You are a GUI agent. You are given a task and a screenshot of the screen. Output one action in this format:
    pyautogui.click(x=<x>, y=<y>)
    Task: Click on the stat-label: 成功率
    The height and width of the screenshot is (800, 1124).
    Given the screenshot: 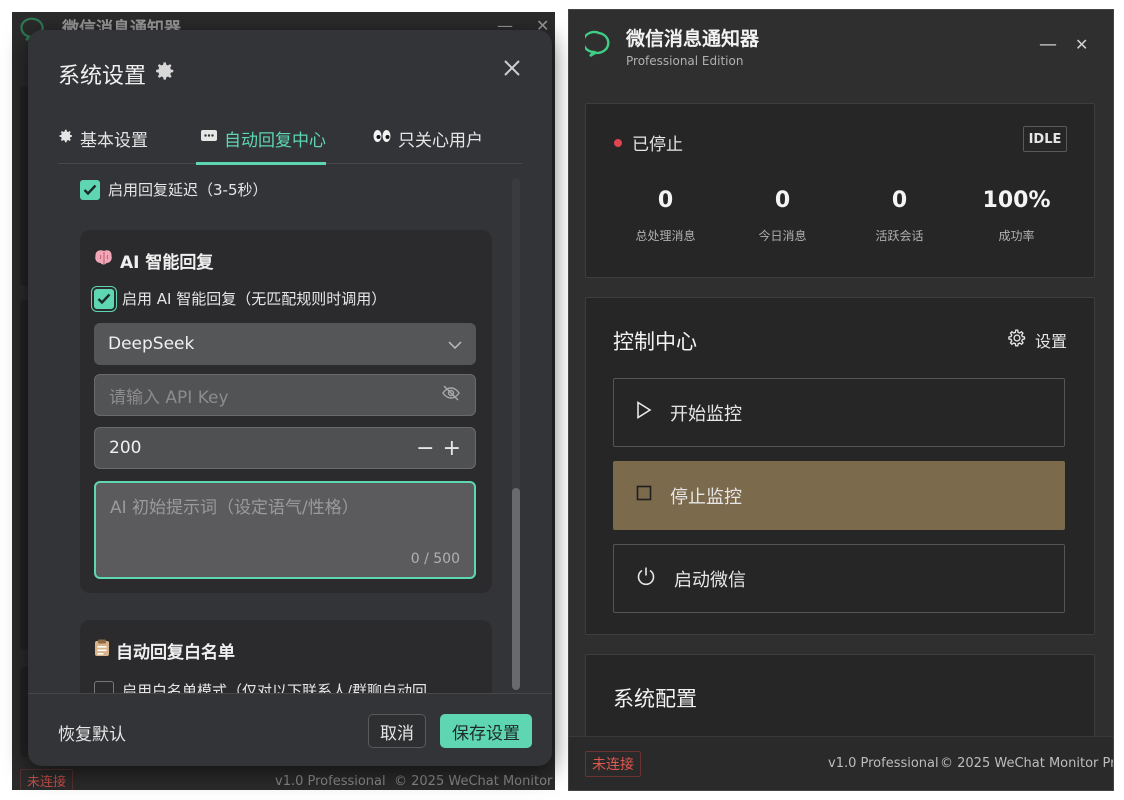 What is the action you would take?
    pyautogui.click(x=1016, y=236)
    